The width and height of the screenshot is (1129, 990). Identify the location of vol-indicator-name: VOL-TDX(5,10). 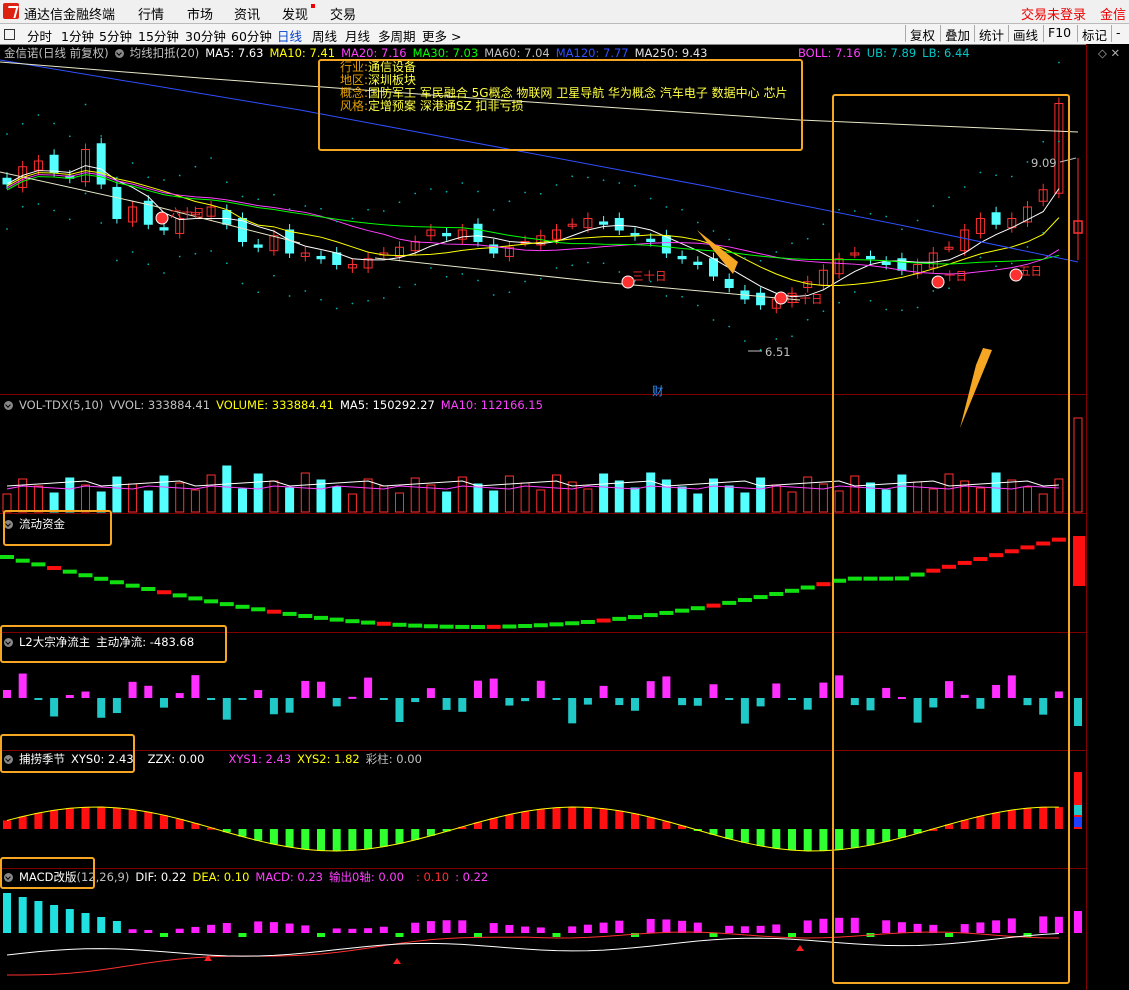
(61, 405).